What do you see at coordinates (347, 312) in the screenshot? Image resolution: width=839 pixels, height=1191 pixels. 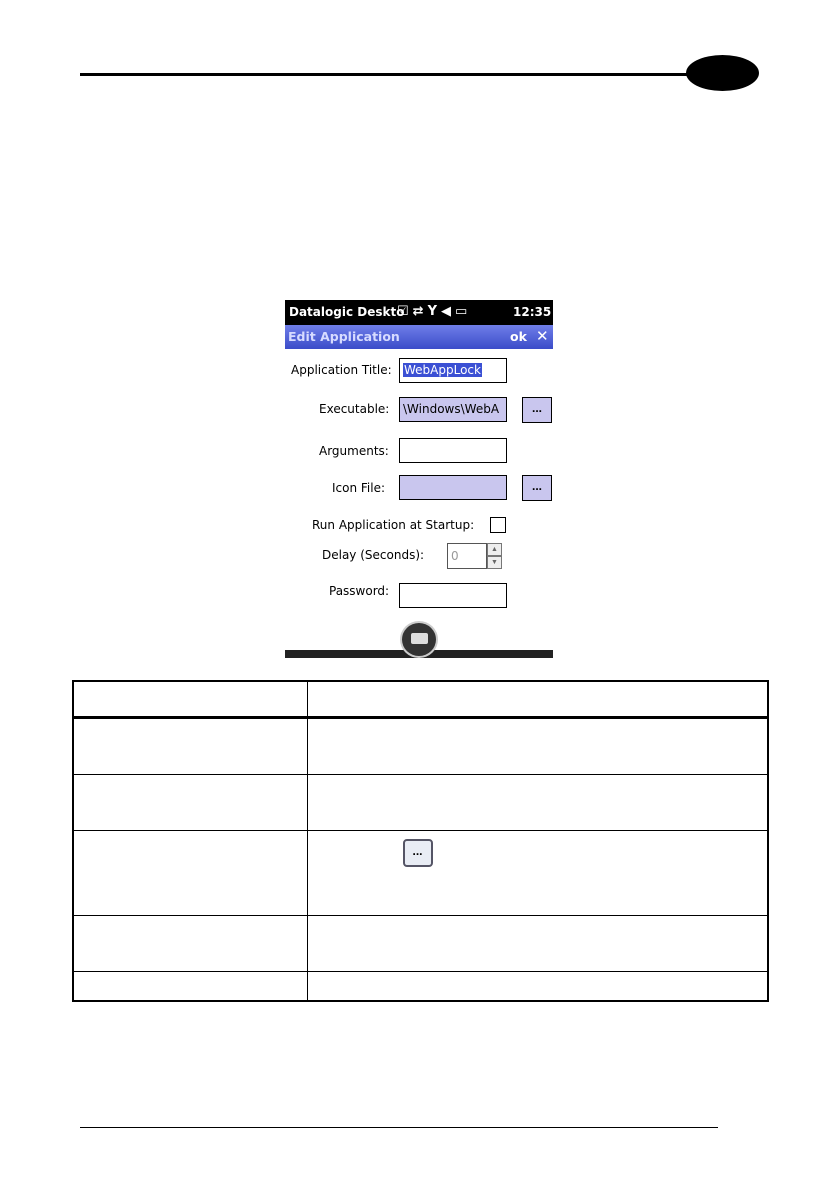 I see `status-app-name: Datalogic Deskto` at bounding box center [347, 312].